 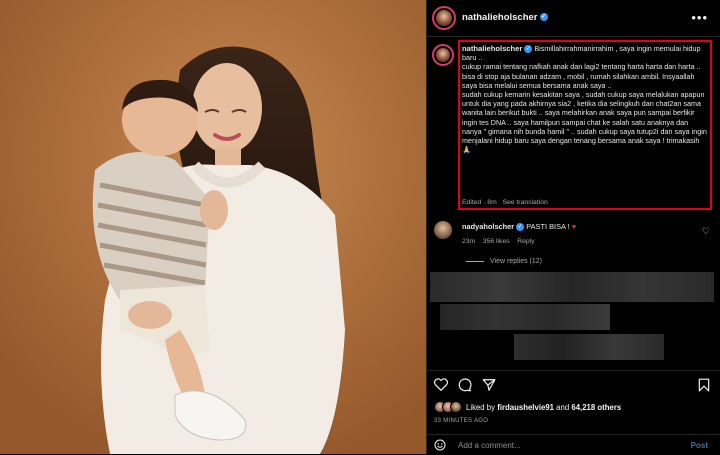 What do you see at coordinates (456, 407) in the screenshot?
I see `liker-avatar` at bounding box center [456, 407].